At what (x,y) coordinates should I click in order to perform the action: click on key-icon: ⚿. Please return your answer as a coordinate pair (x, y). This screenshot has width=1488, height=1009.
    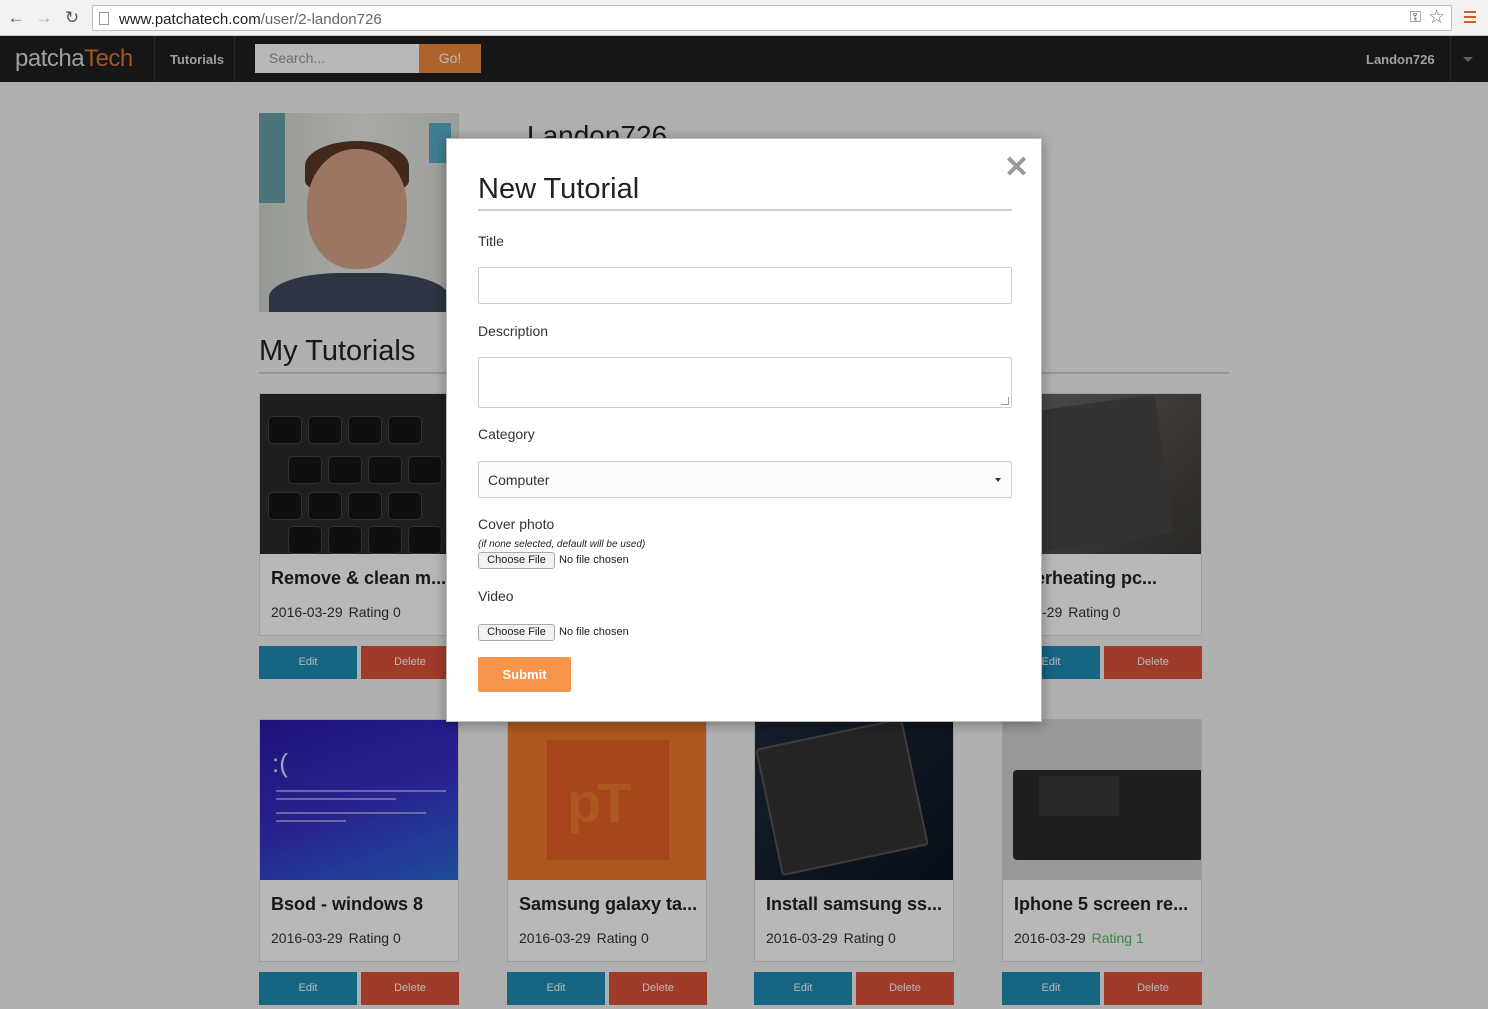
    Looking at the image, I should click on (1415, 17).